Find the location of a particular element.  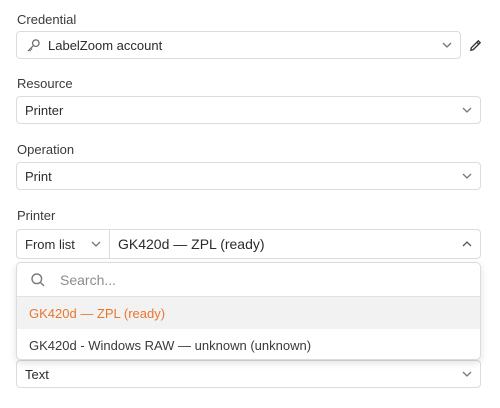

chevron-up-icon is located at coordinates (467, 244).